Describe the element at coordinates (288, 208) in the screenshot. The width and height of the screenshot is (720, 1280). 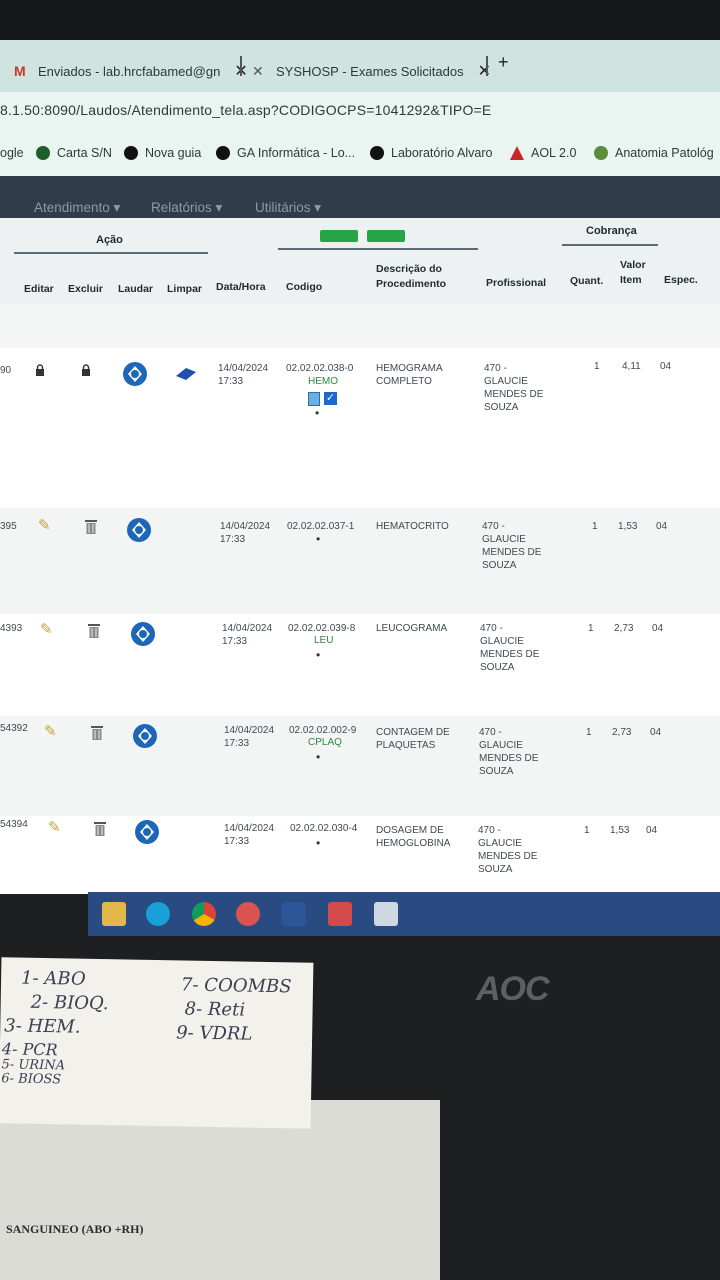
I see `nav-utilitarios: Utilitários ▾` at that location.